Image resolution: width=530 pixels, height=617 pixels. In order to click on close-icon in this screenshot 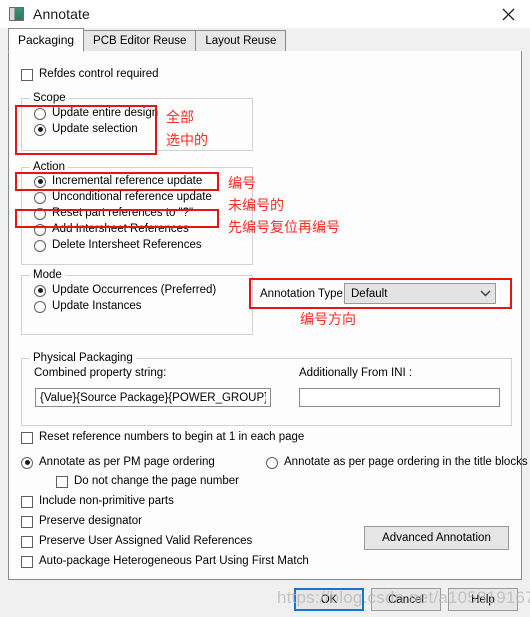, I will do `click(508, 14)`.